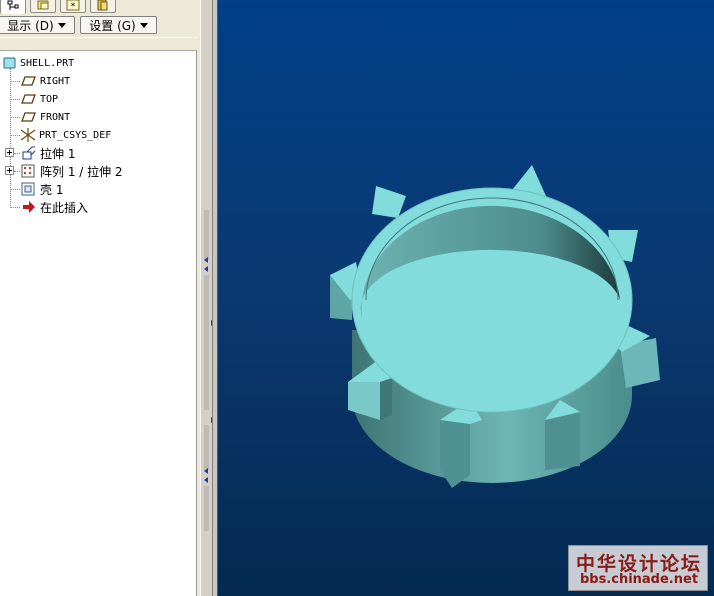 The image size is (714, 596). What do you see at coordinates (638, 568) in the screenshot?
I see `watermark-logo: 中华设计论坛 bbs.chinade.net` at bounding box center [638, 568].